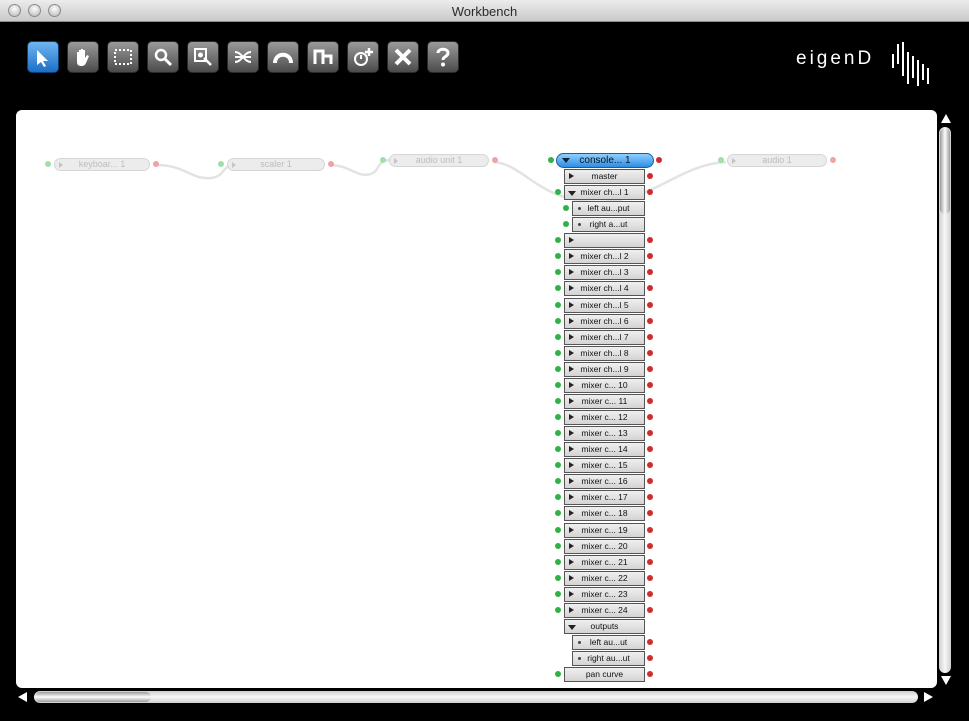  What do you see at coordinates (93, 697) in the screenshot?
I see `horizontal-scroll-thumb` at bounding box center [93, 697].